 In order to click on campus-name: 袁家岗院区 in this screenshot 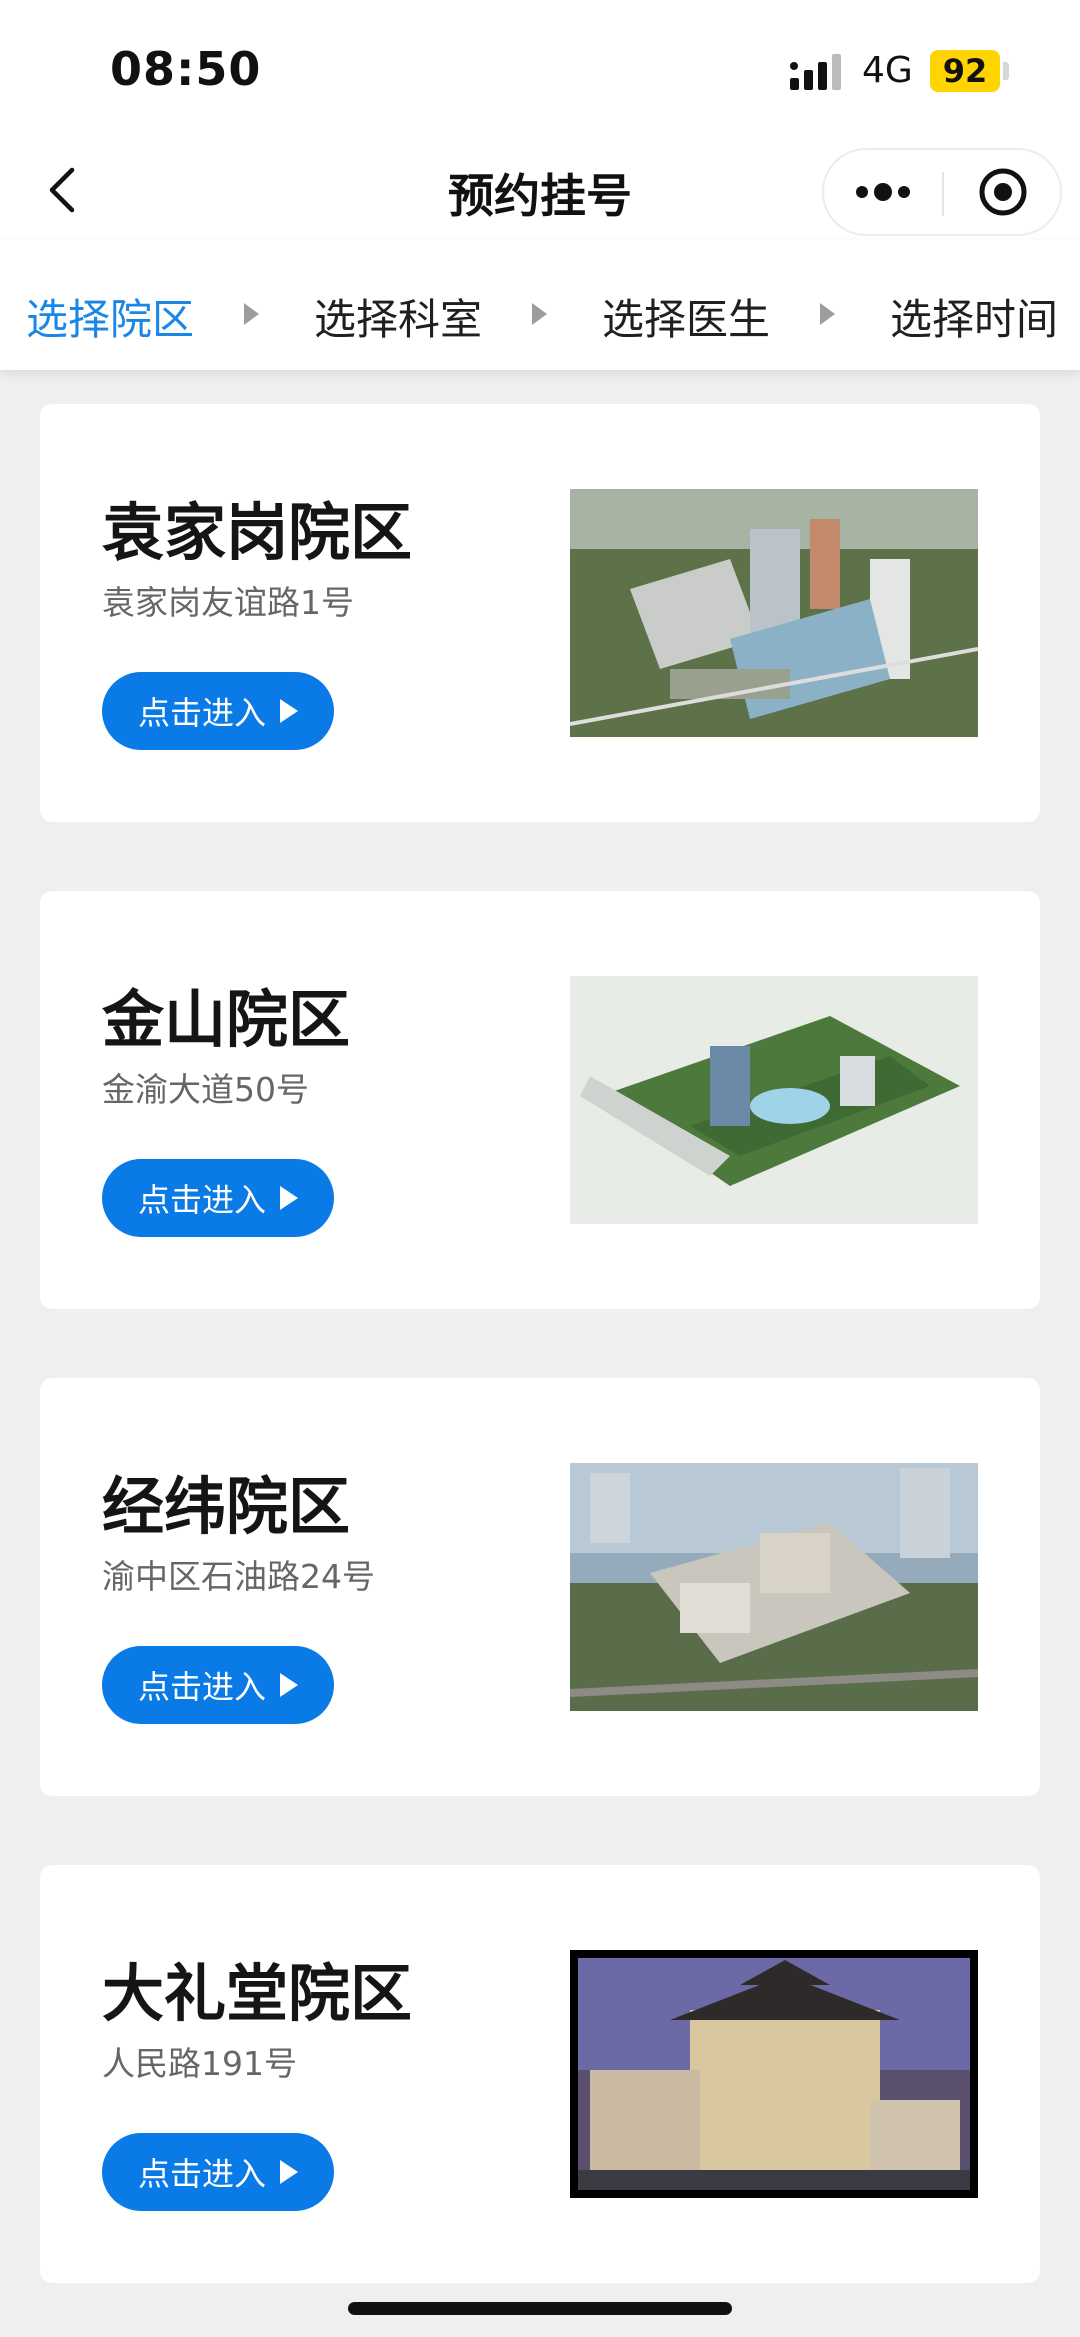, I will do `click(257, 532)`.